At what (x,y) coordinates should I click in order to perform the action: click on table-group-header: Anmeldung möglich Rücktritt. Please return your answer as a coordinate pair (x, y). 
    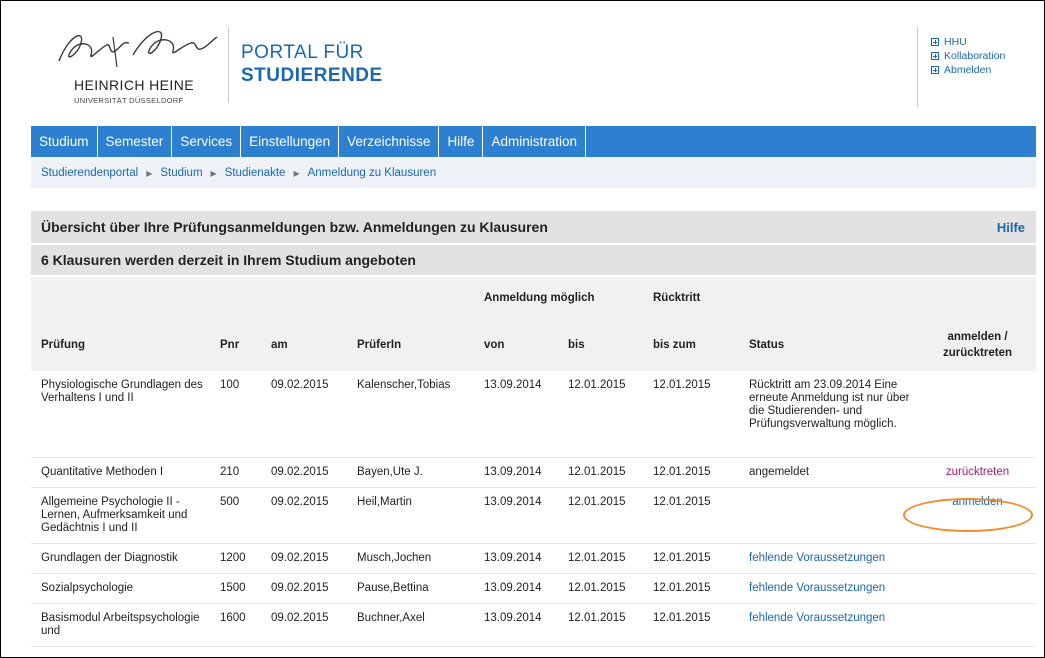
    Looking at the image, I should click on (533, 298).